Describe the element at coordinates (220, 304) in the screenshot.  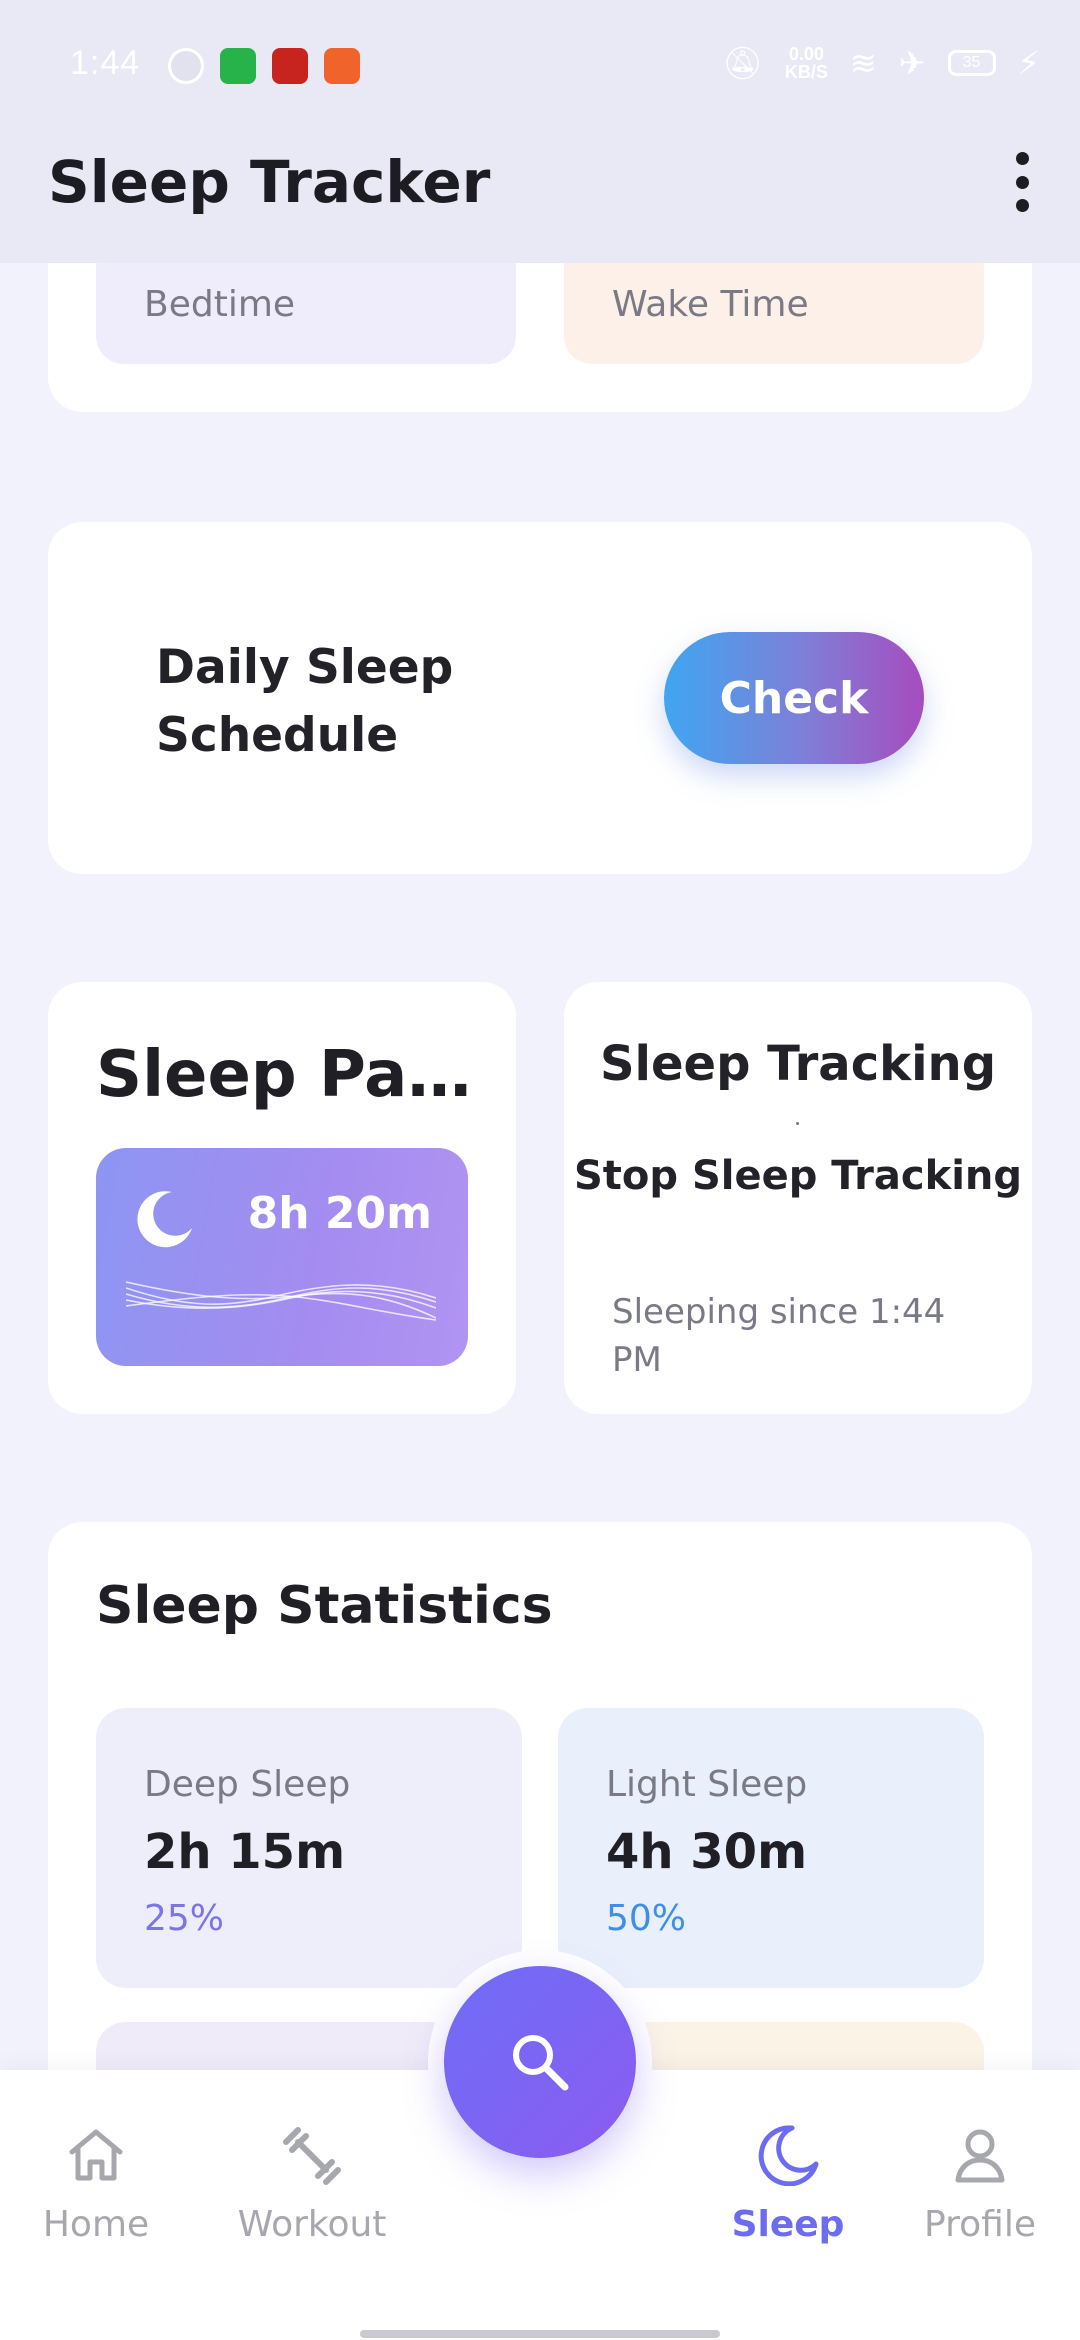
I see `bedtime-label: Bedtime` at that location.